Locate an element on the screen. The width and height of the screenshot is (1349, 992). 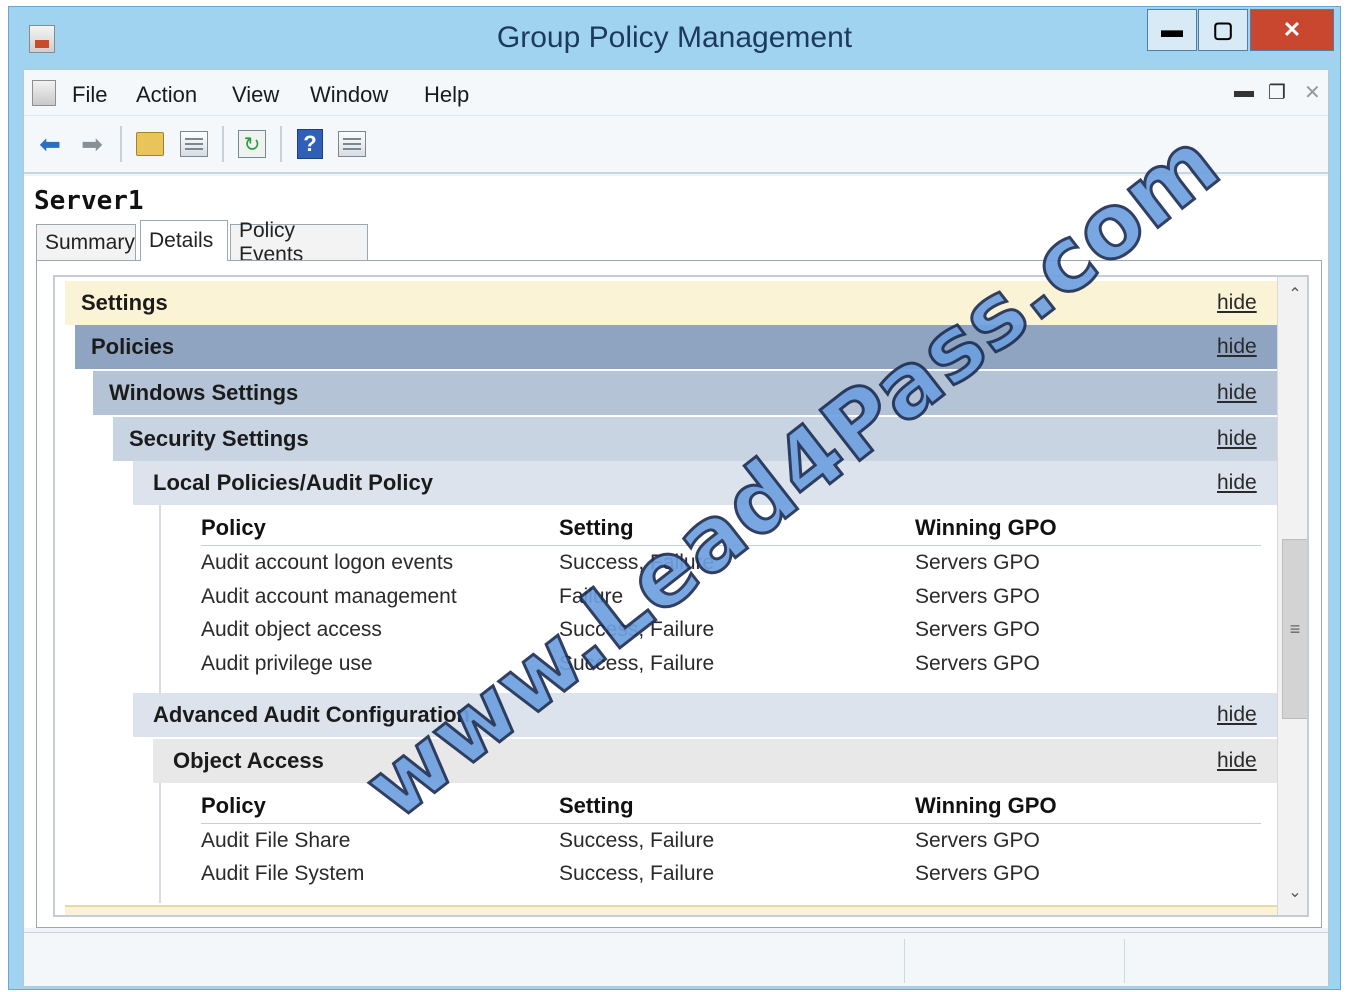
up-folder-icon is located at coordinates (150, 144).